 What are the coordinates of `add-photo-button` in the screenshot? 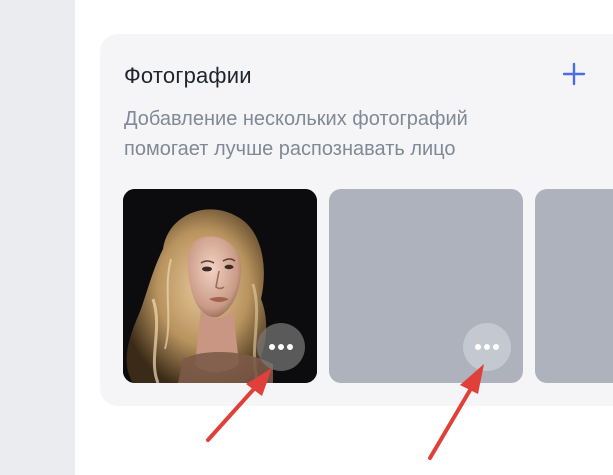 It's located at (574, 74).